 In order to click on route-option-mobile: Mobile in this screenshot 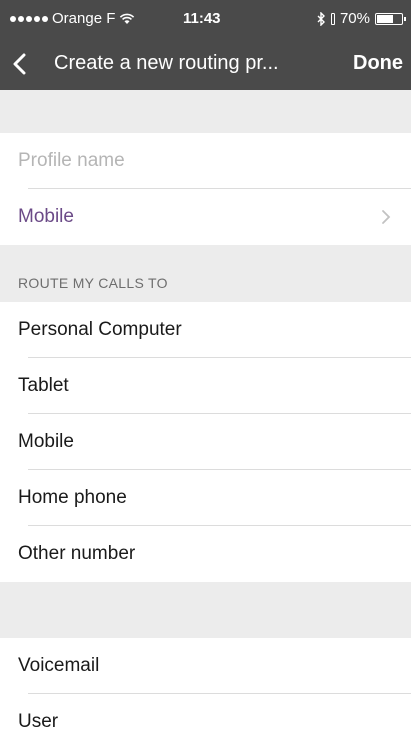, I will do `click(205, 442)`.